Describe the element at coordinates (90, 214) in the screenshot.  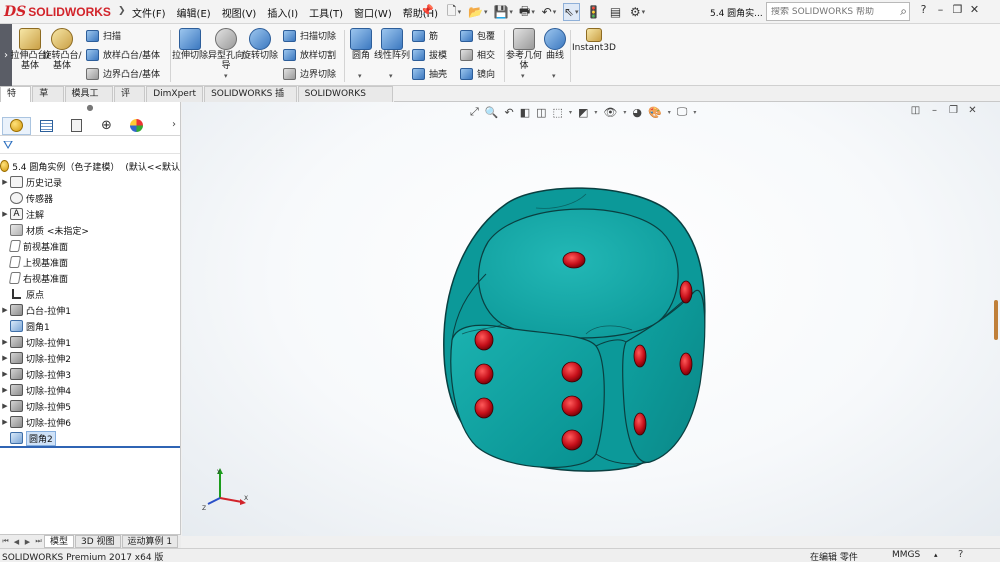
I see `tree-item-annotations: ▶ A 注解` at that location.